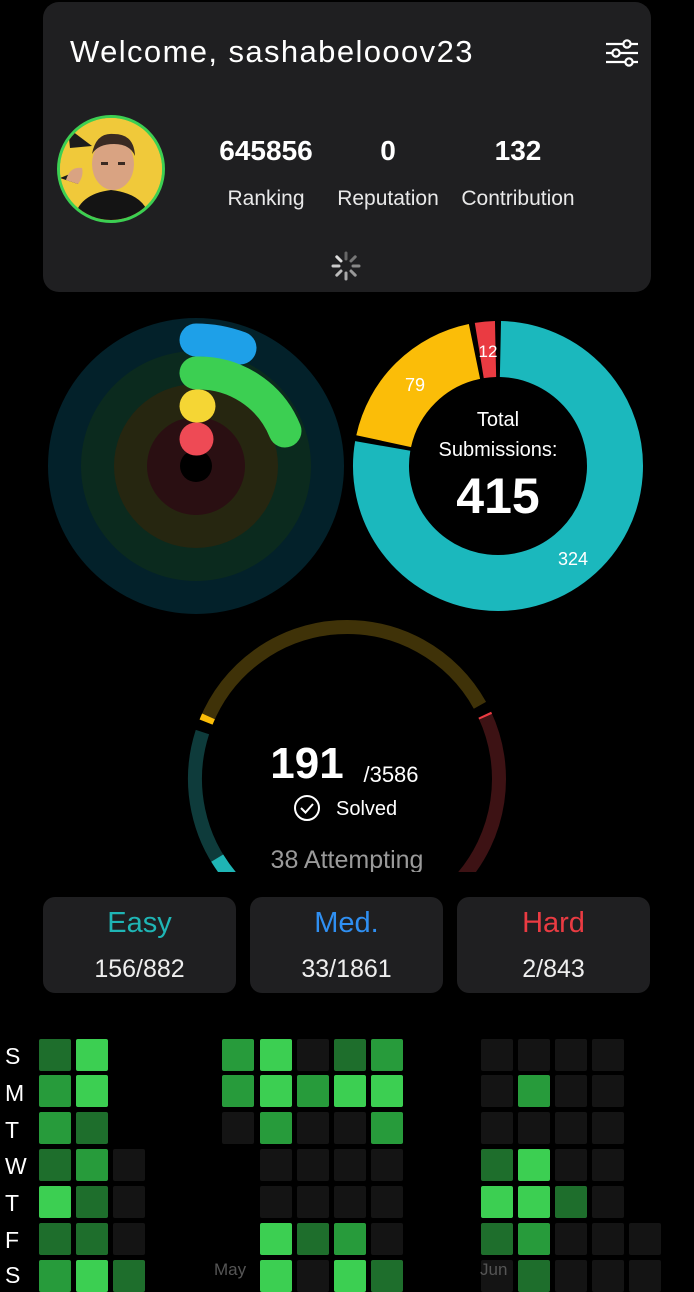 This screenshot has height=1292, width=694. I want to click on donut-label-medium: 79, so click(415, 385).